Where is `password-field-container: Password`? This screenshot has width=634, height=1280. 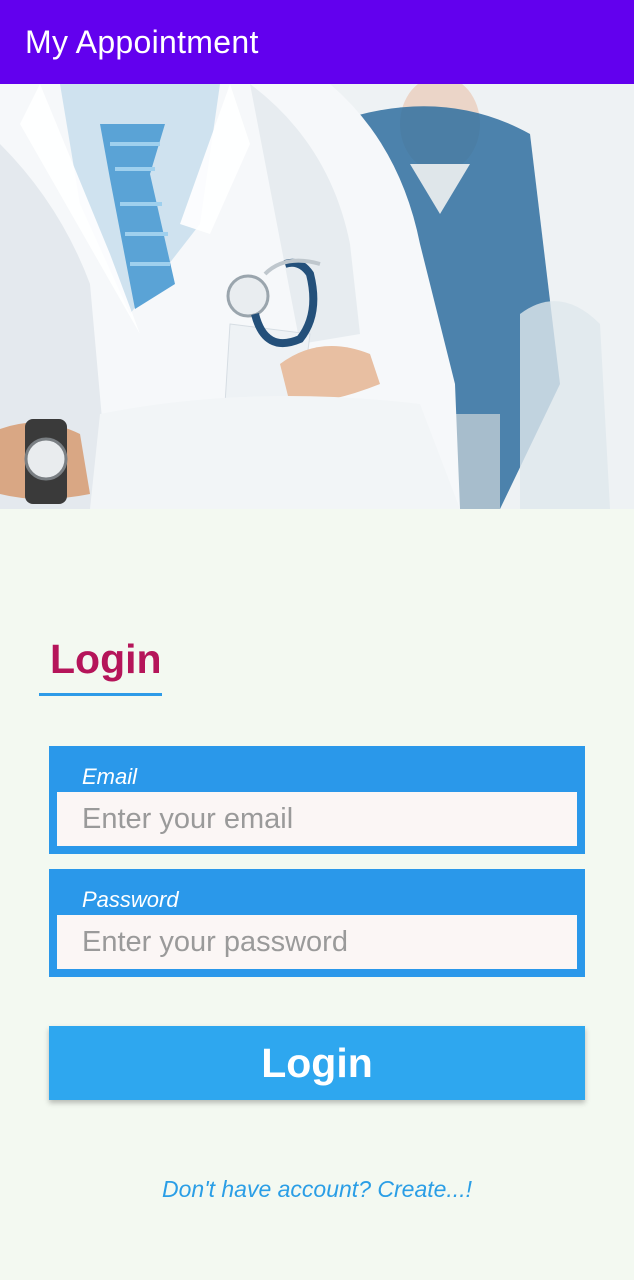
password-field-container: Password is located at coordinates (317, 923).